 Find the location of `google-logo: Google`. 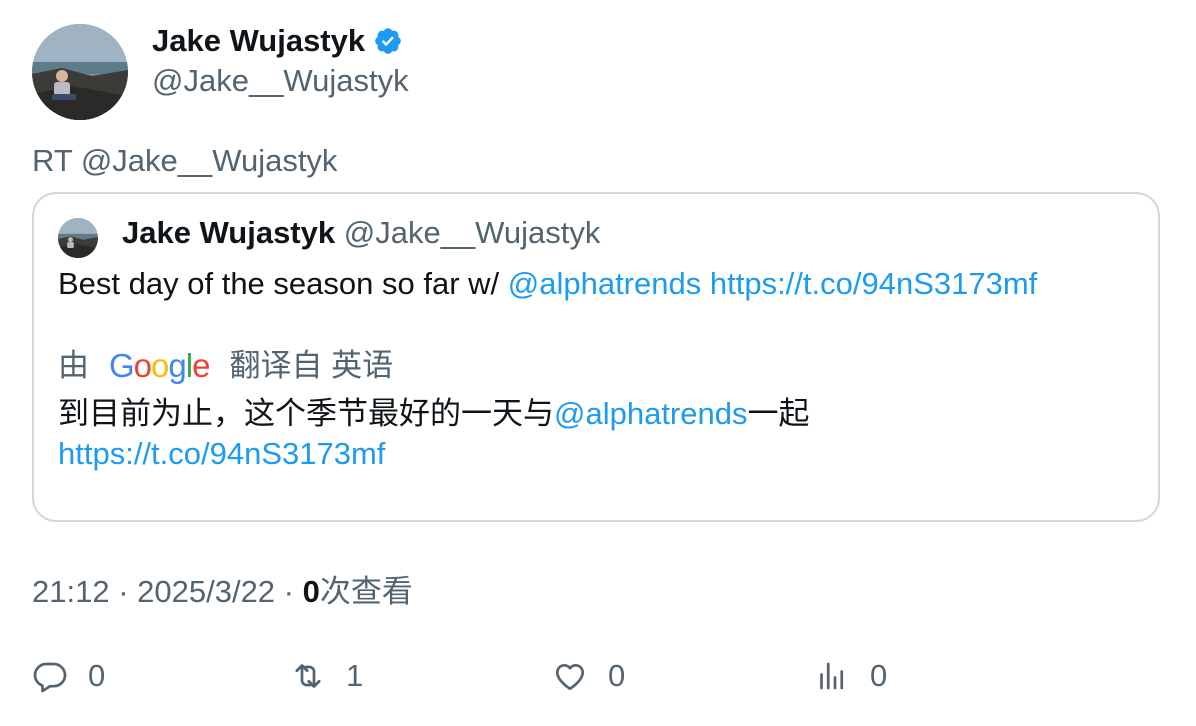

google-logo: Google is located at coordinates (159, 365).